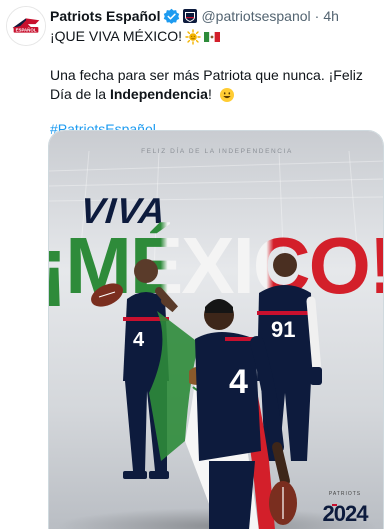  Describe the element at coordinates (227, 95) in the screenshot. I see `smile-emoji-icon` at that location.